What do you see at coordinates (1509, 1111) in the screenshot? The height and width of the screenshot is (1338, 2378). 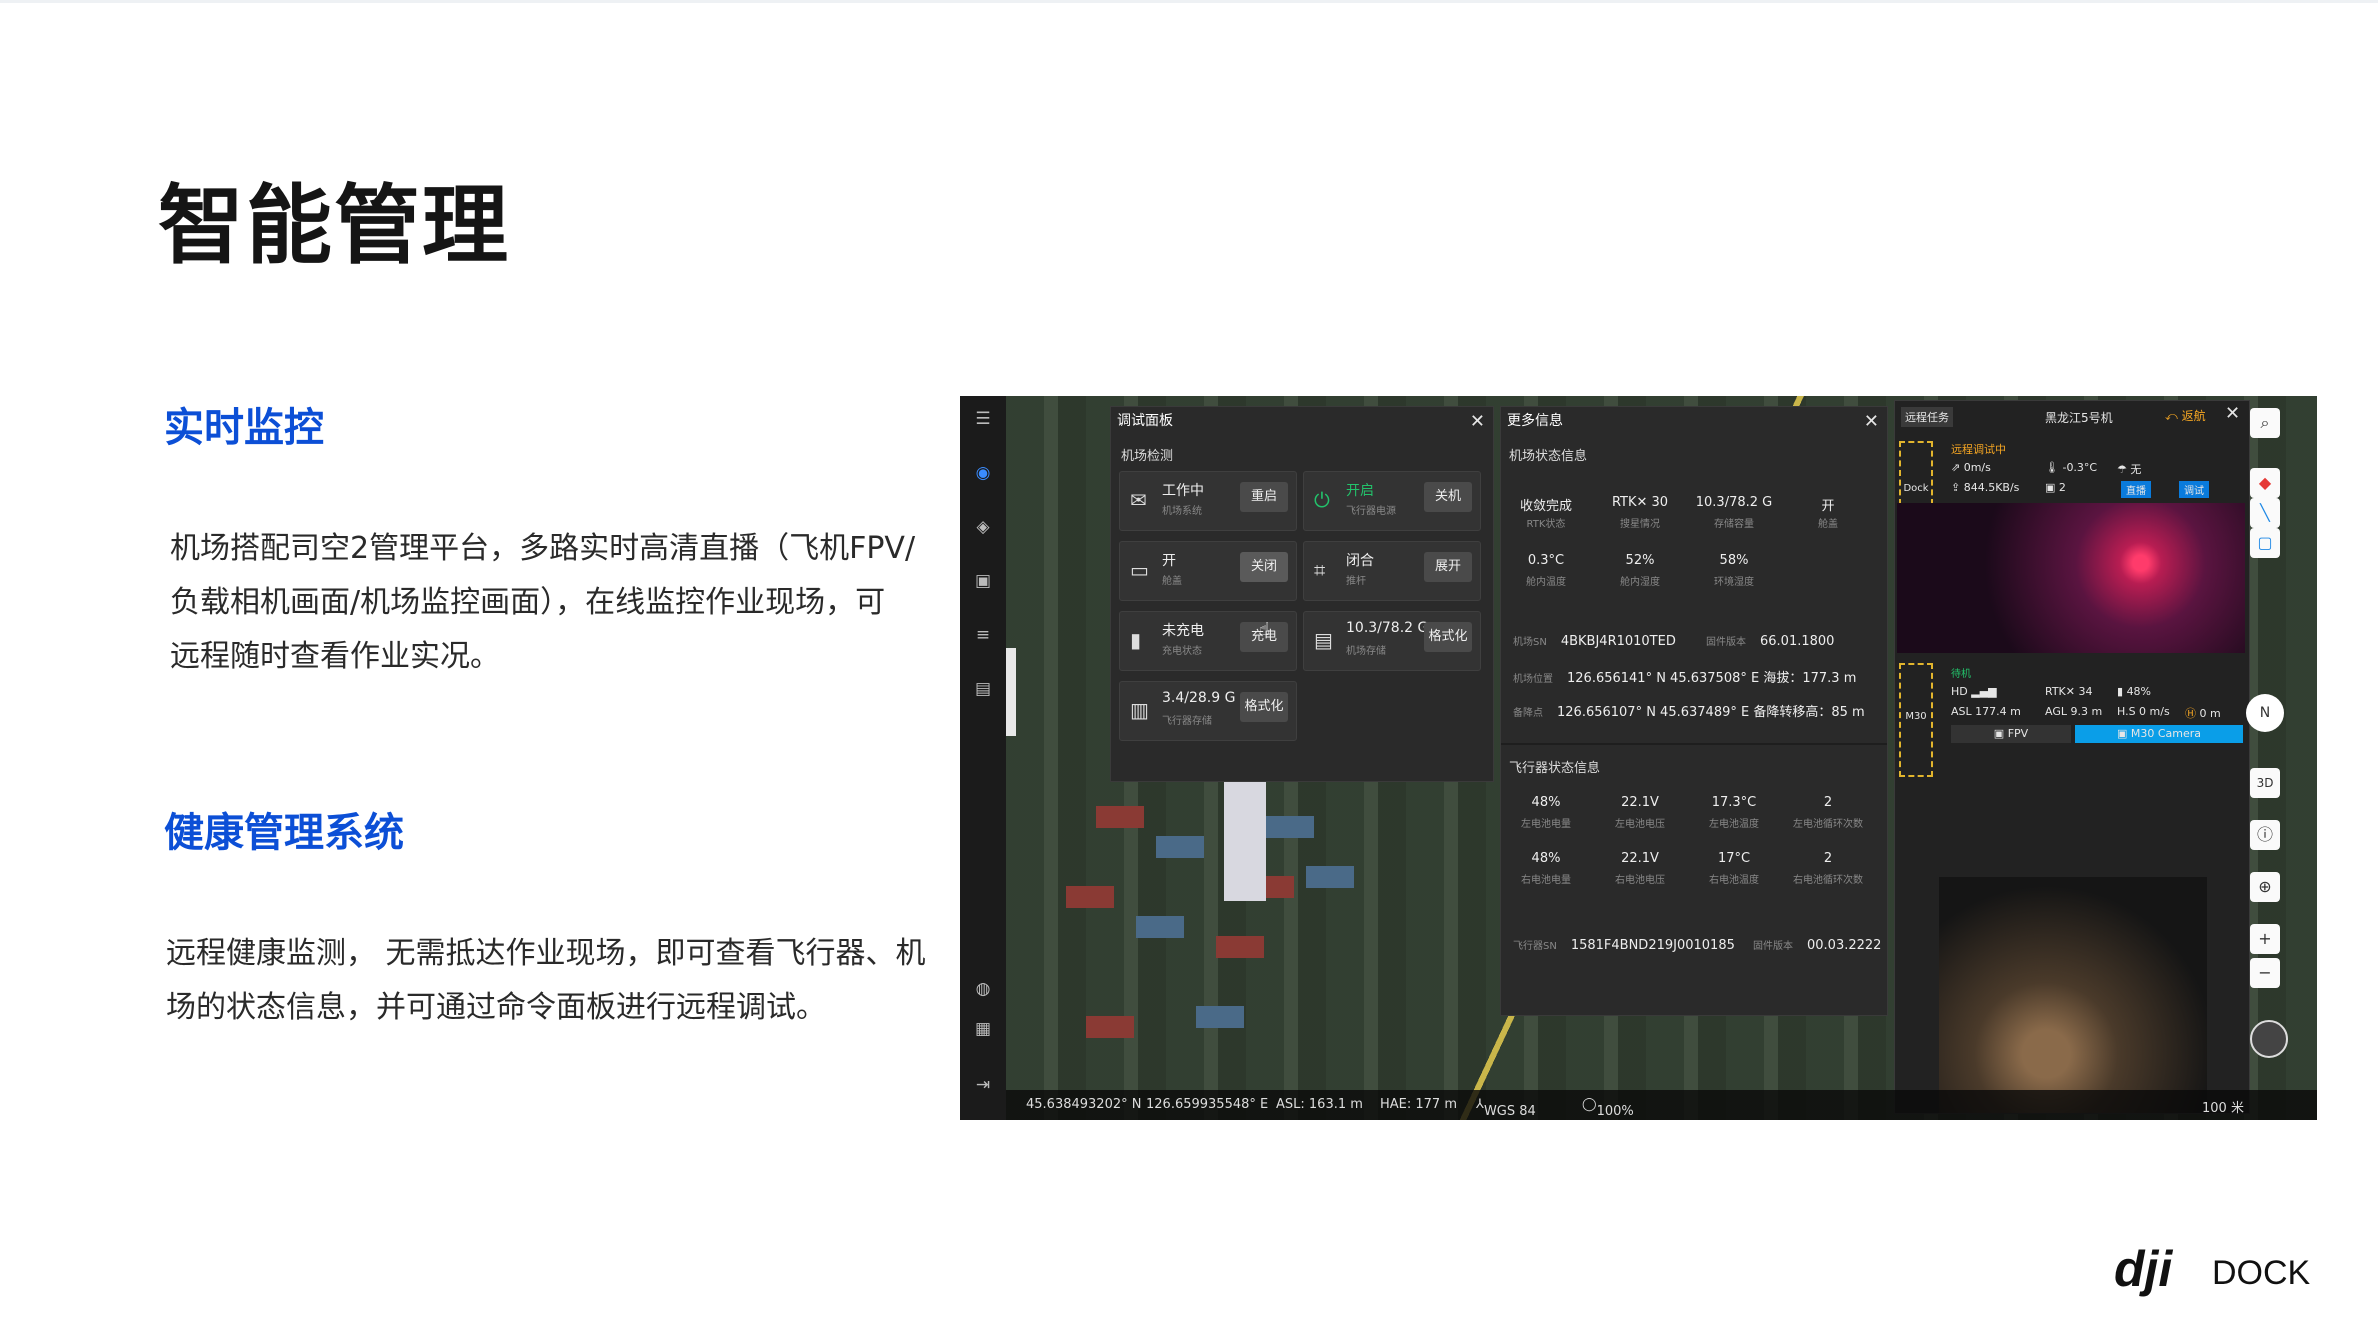 I see `datum-value: WGS 84` at bounding box center [1509, 1111].